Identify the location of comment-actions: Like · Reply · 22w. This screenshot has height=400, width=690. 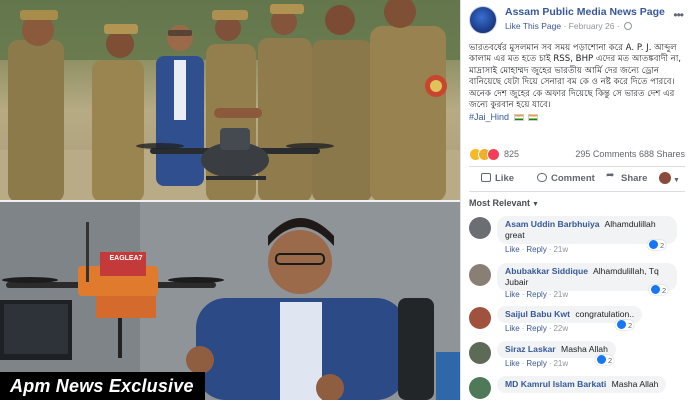
(536, 328).